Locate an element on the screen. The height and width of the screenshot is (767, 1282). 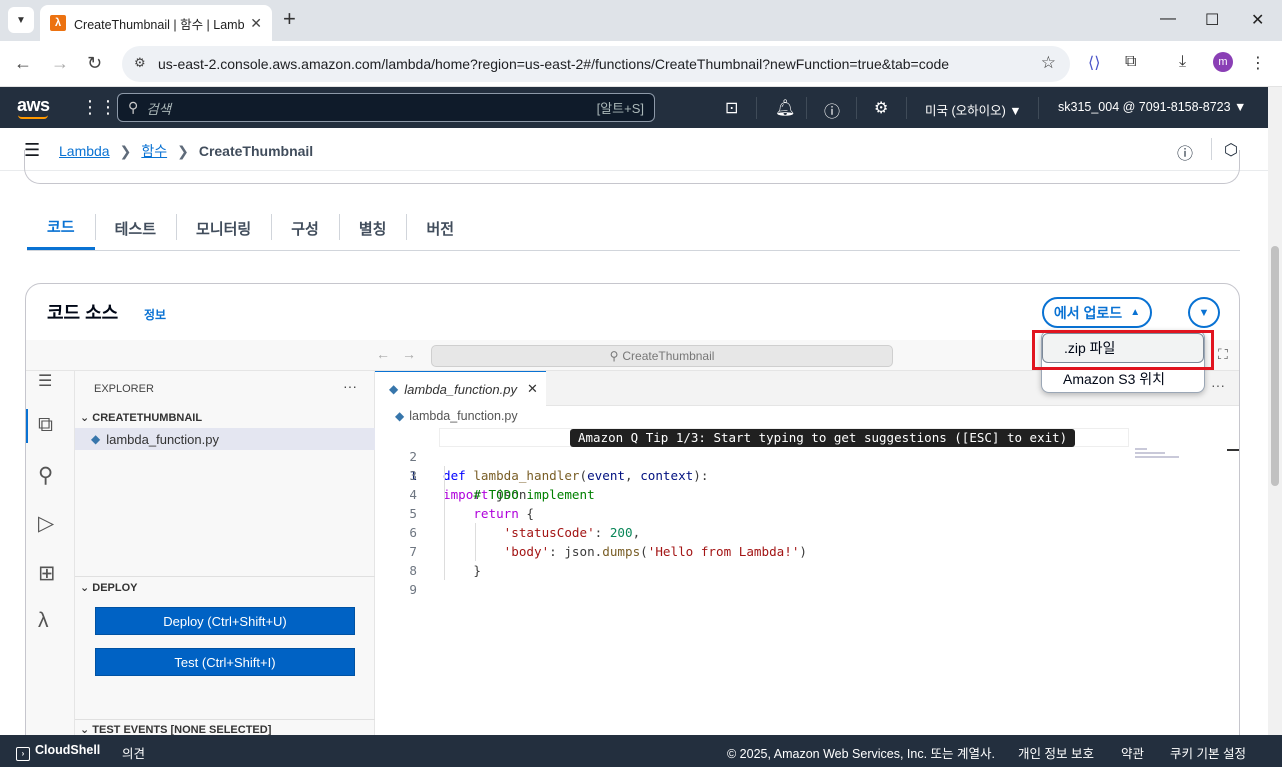
function-tabs: 코드 테스트 모니터링 구성 별칭 버전 is located at coordinates (633, 228).